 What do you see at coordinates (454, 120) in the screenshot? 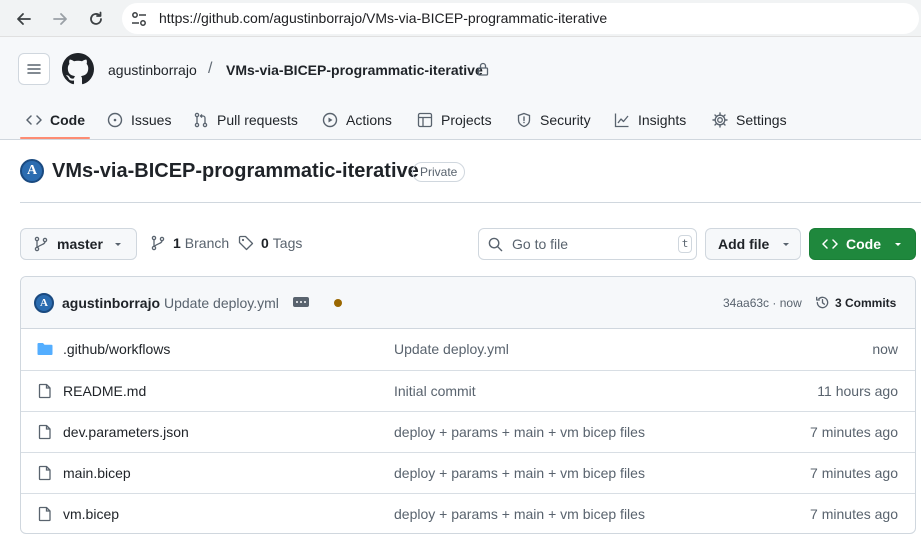
I see `tab-projects: Projects` at bounding box center [454, 120].